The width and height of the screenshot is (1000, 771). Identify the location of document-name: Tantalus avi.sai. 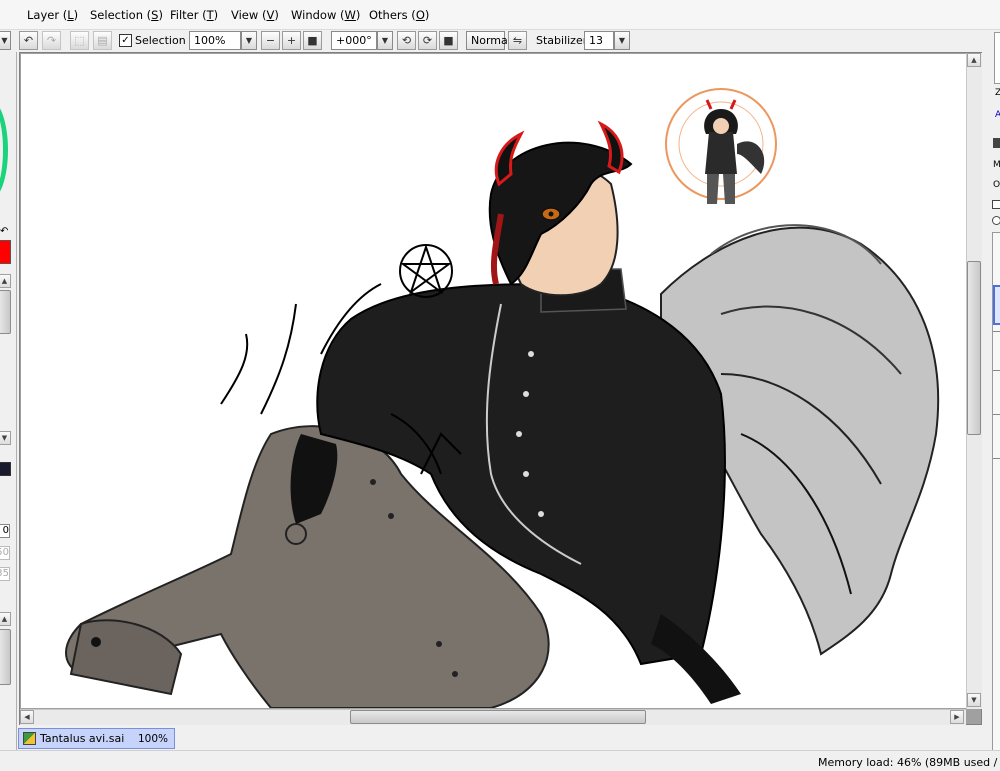
(82, 738).